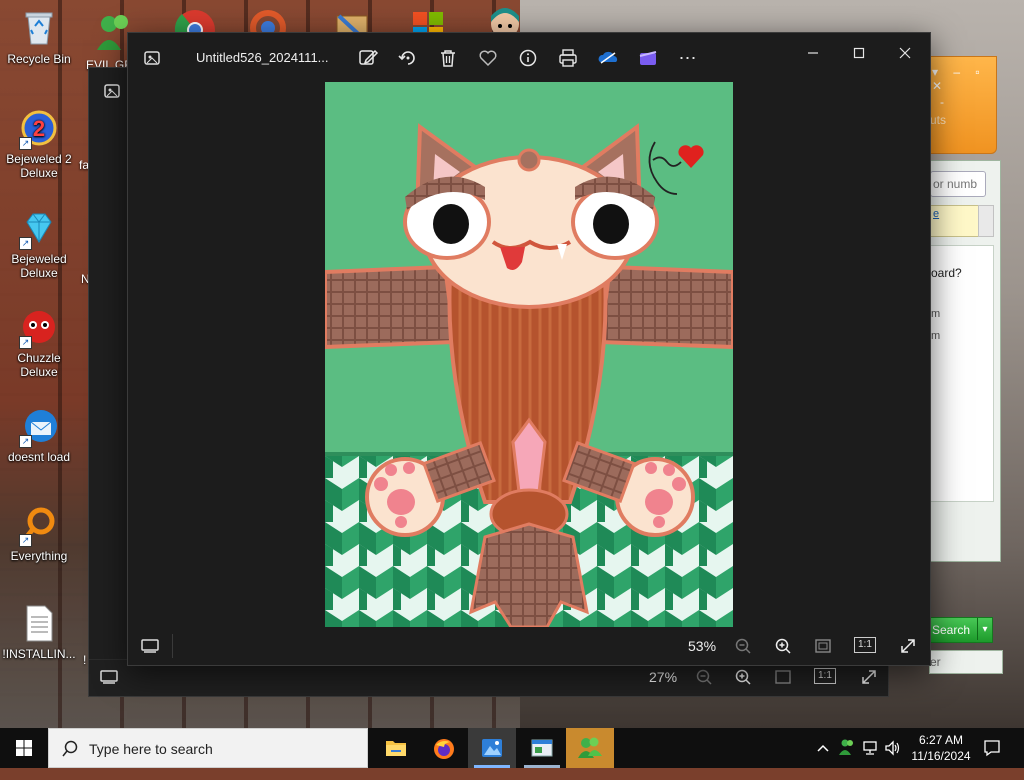  What do you see at coordinates (172, 646) in the screenshot?
I see `divider` at bounding box center [172, 646].